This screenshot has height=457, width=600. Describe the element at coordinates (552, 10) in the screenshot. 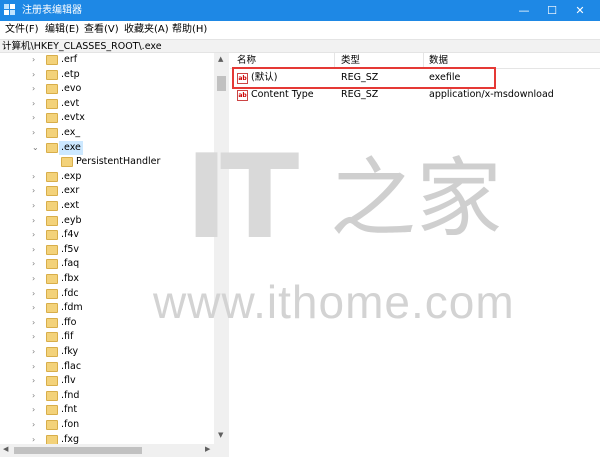

I see `maximize-button: ☐` at that location.